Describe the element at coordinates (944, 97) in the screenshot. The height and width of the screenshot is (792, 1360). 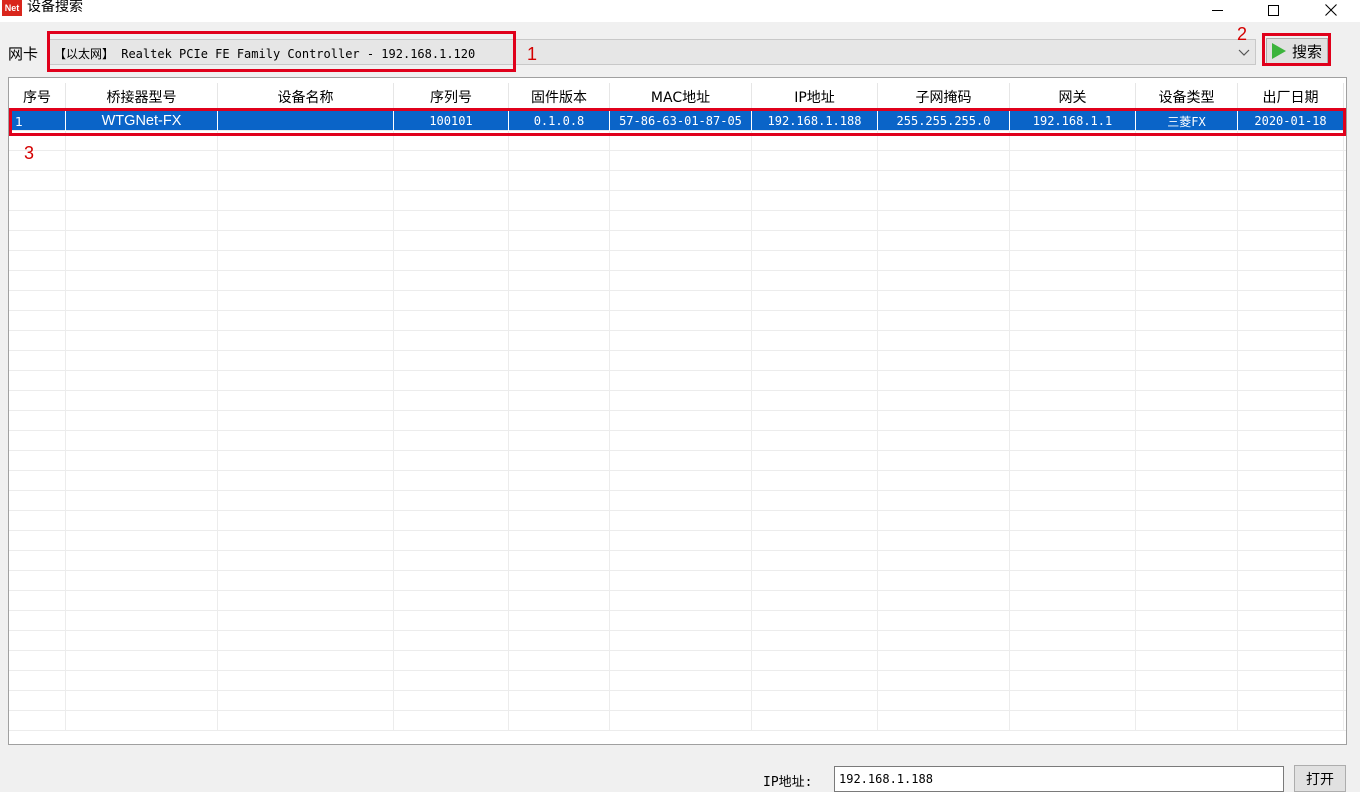
I see `header-col-subnet: 子网掩码` at that location.